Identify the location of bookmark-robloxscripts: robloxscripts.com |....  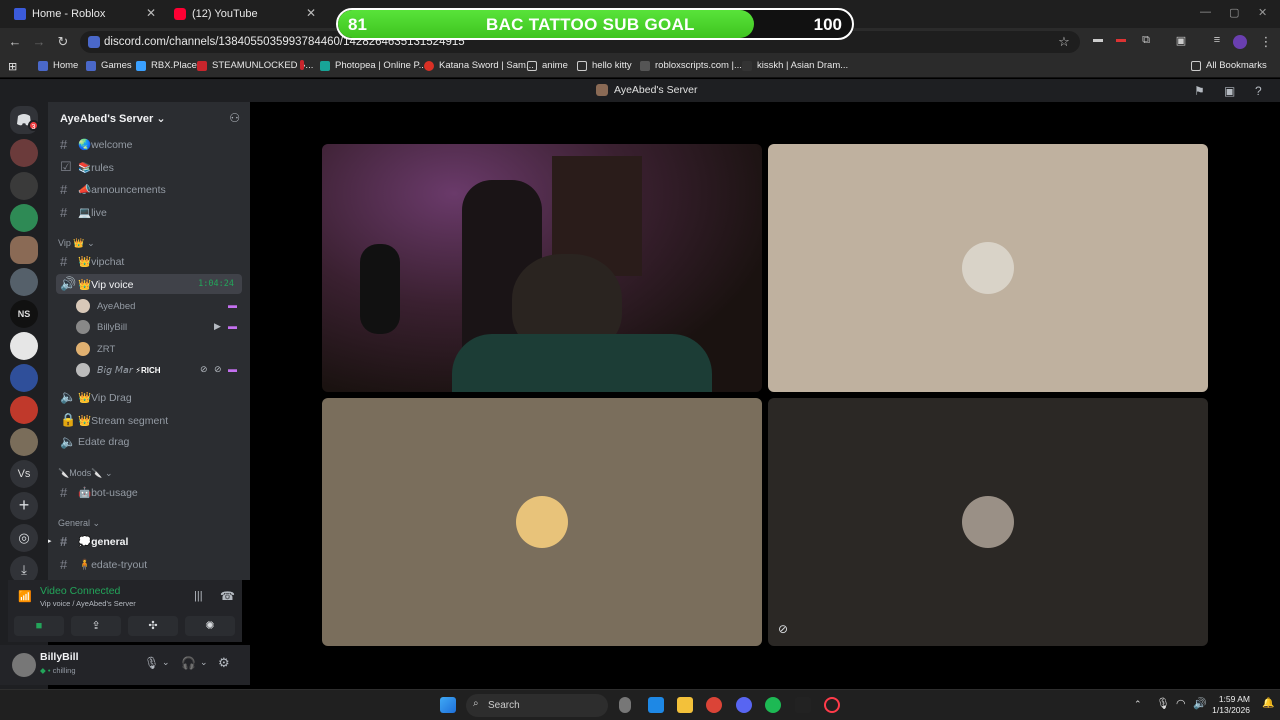
(691, 65).